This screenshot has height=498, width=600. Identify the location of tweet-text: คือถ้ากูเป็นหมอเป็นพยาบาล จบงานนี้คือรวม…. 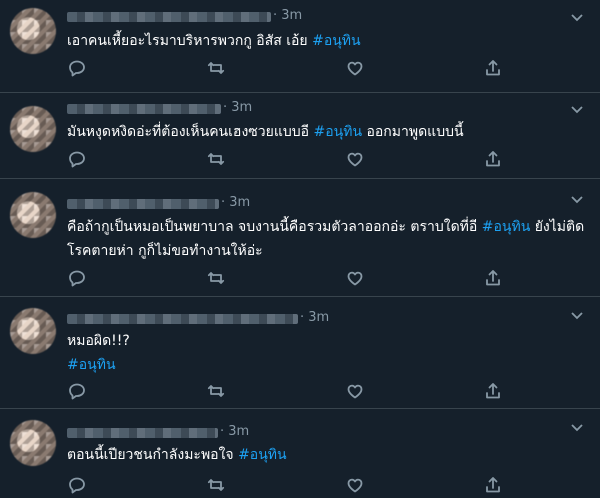
(326, 239).